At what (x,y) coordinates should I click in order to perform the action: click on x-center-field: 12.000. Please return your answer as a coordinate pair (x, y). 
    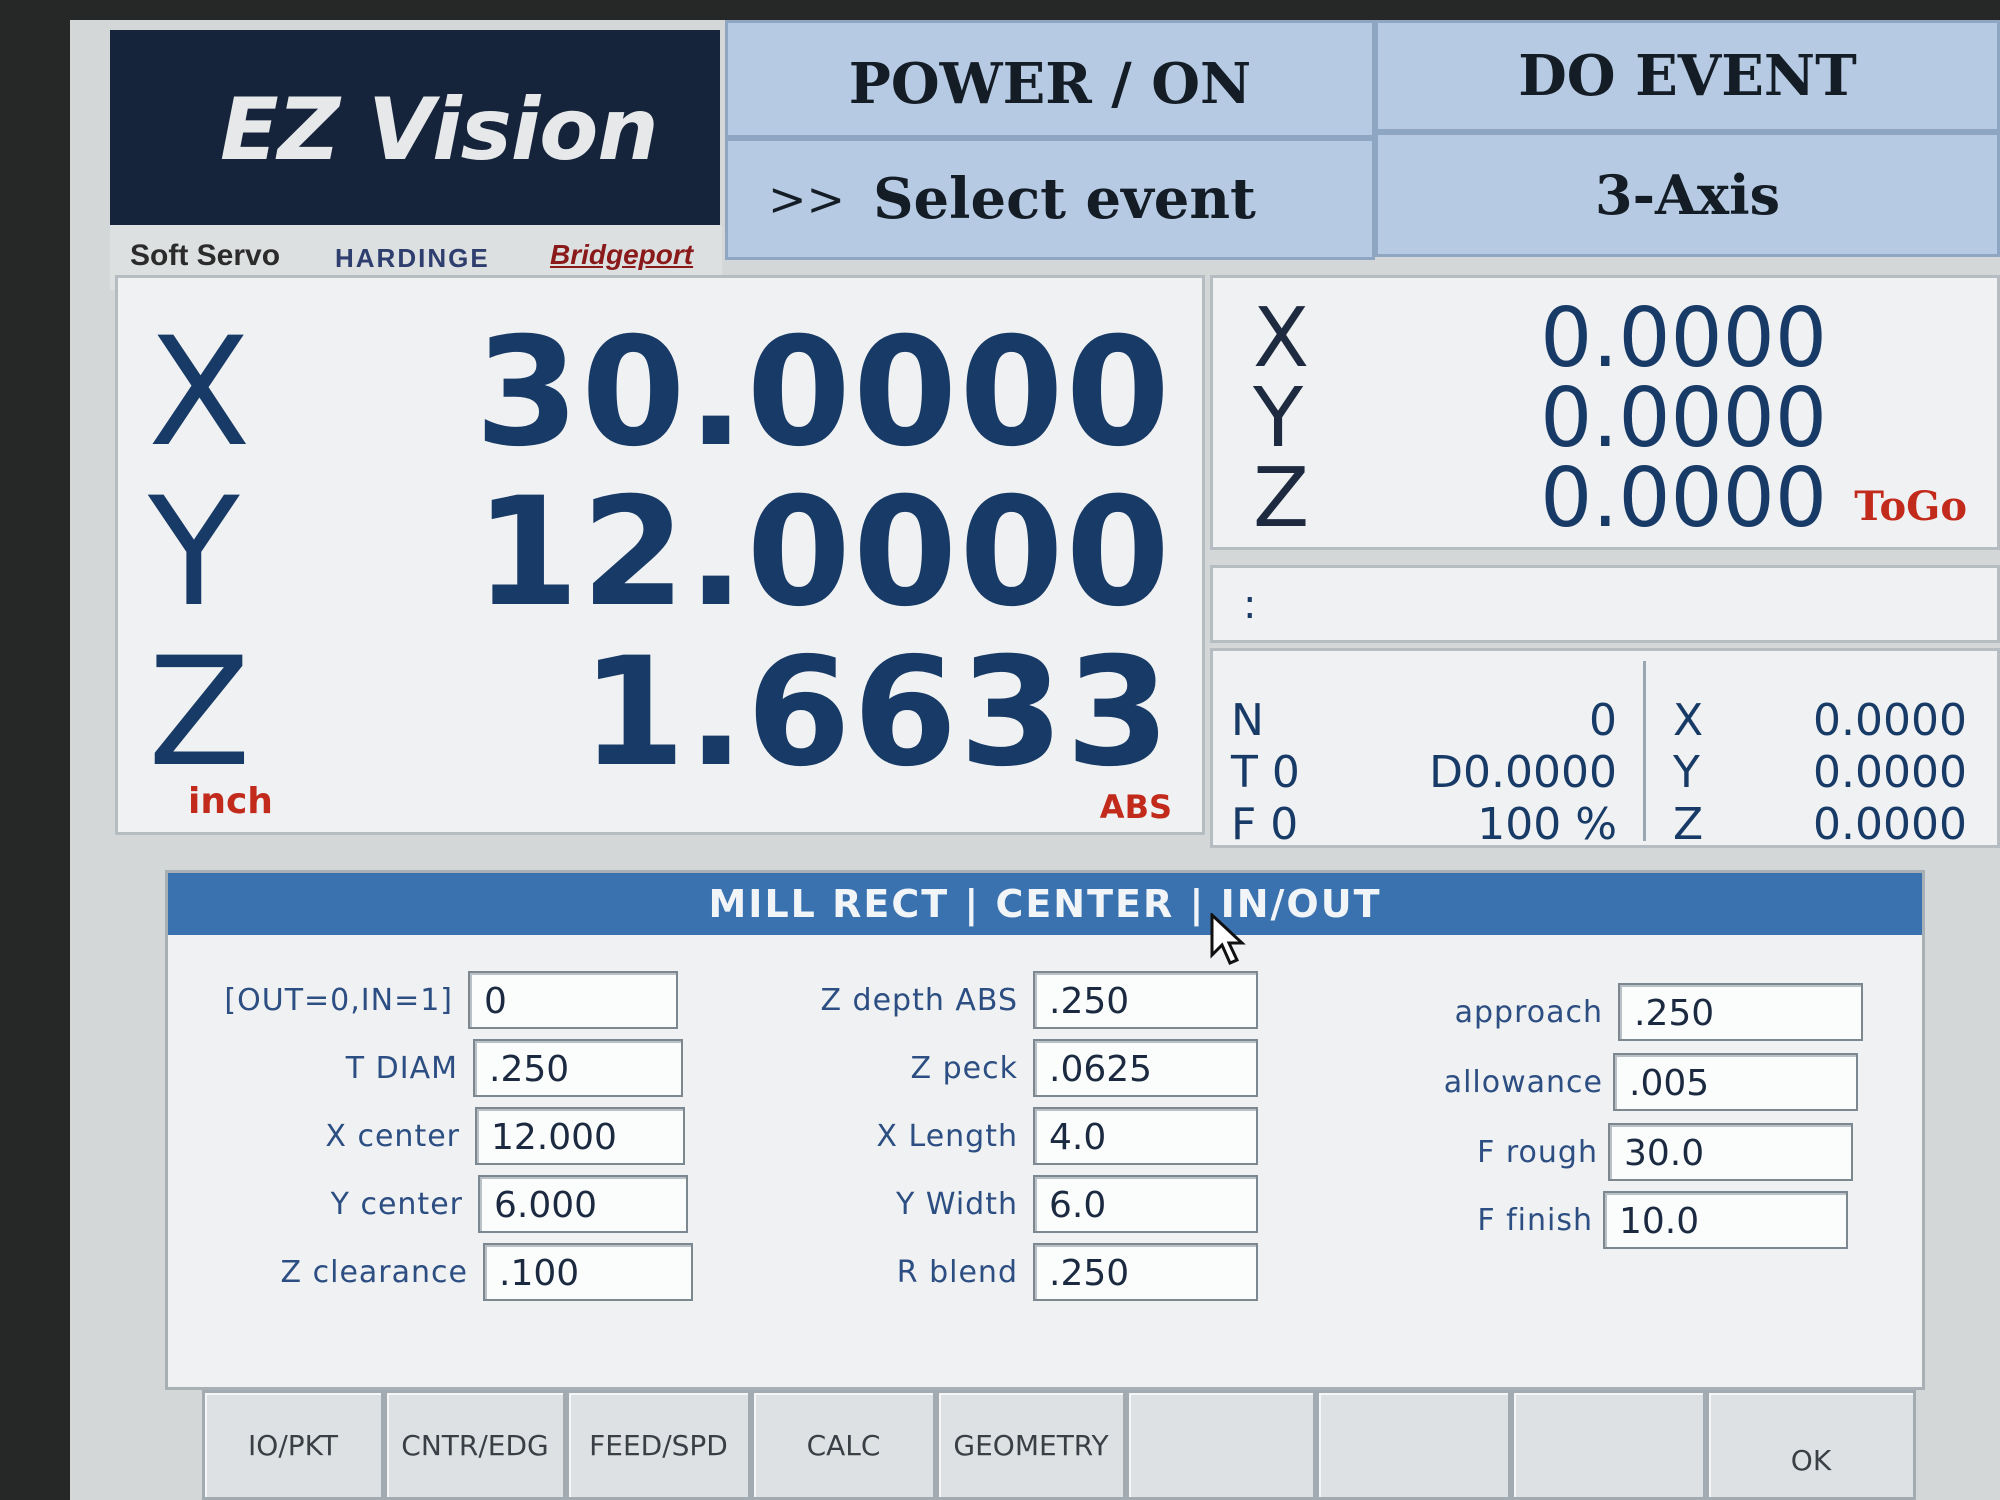
    Looking at the image, I should click on (580, 1136).